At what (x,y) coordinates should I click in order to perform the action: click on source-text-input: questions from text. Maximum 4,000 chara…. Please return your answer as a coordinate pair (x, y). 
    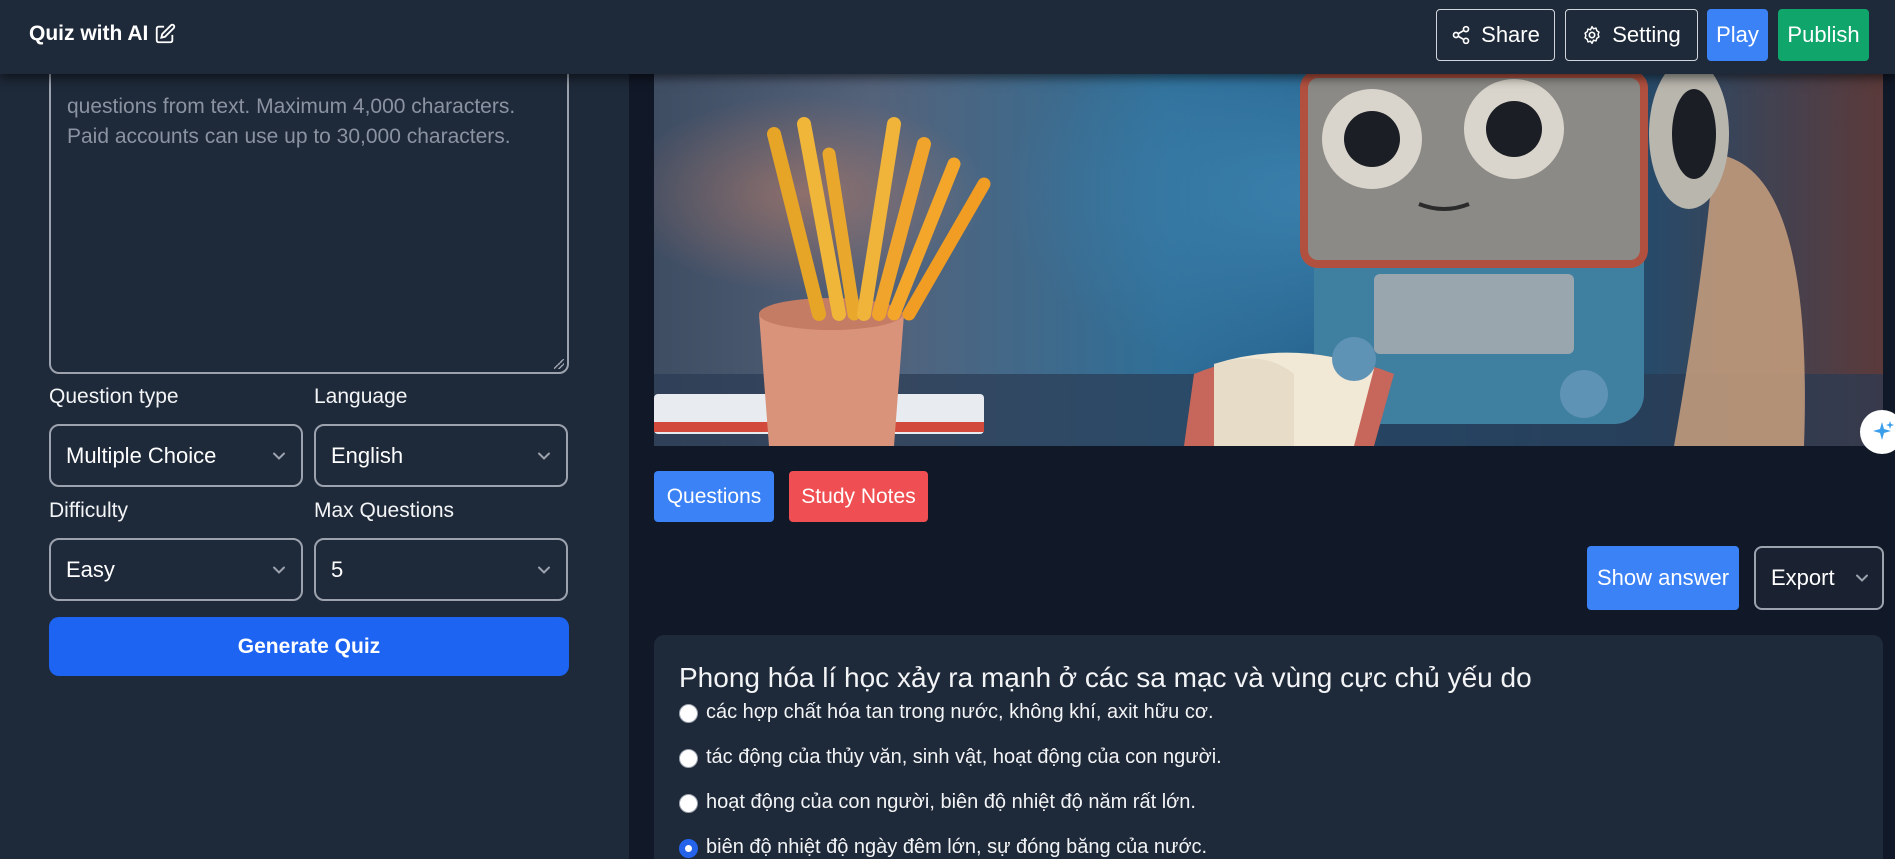
    Looking at the image, I should click on (309, 207).